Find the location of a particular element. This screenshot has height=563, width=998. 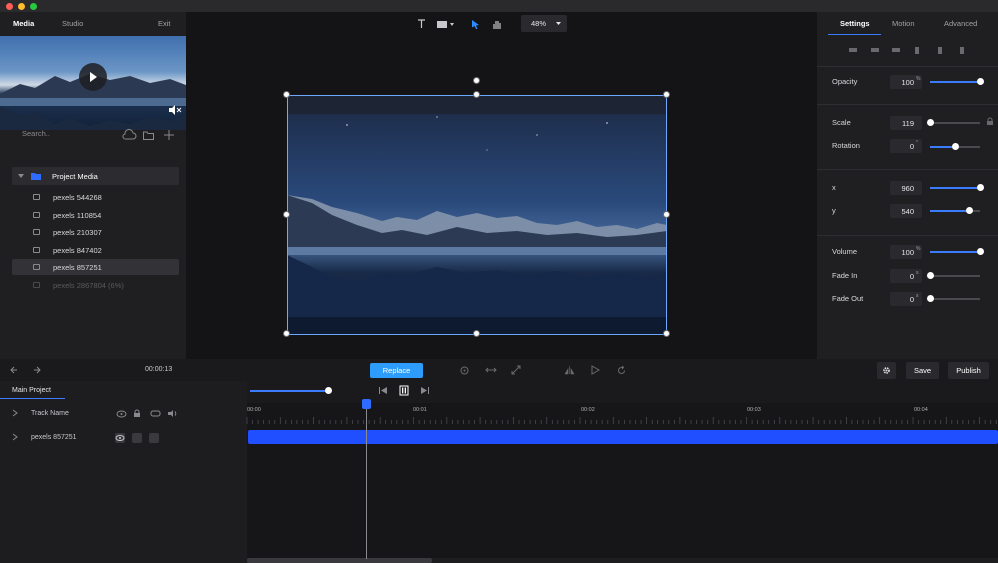

undo-icon is located at coordinates (15, 370).